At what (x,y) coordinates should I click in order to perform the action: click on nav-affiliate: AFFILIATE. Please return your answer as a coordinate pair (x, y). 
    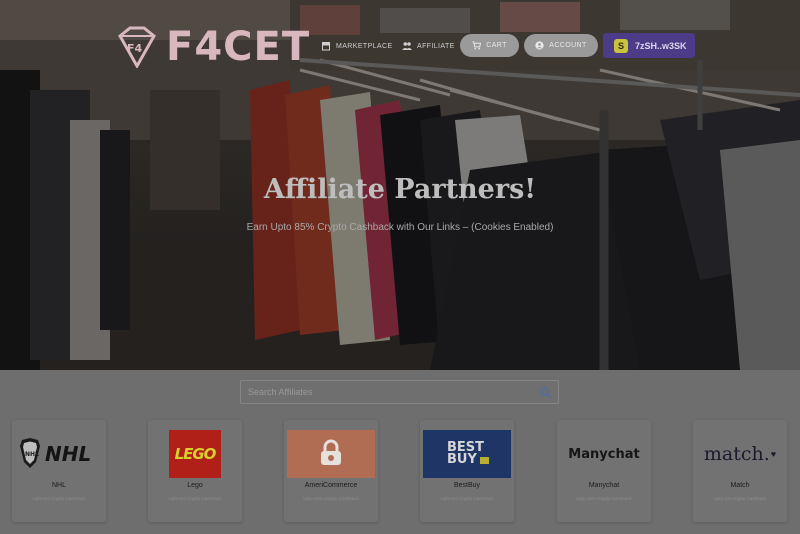
    Looking at the image, I should click on (428, 46).